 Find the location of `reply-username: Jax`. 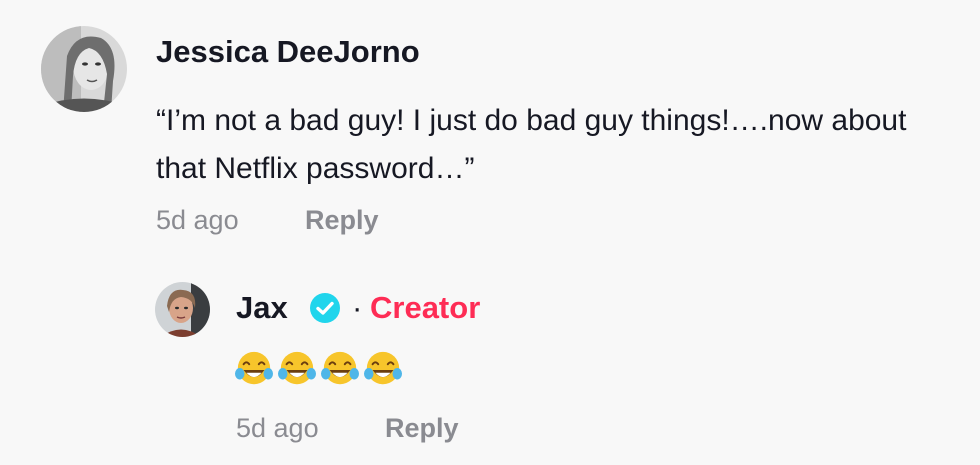

reply-username: Jax is located at coordinates (262, 308).